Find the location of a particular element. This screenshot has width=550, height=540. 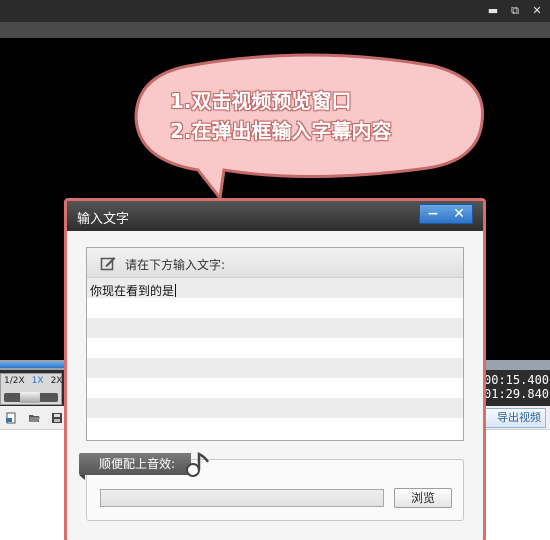

window-controls: ▬ ⧉ ✕ is located at coordinates (515, 11).